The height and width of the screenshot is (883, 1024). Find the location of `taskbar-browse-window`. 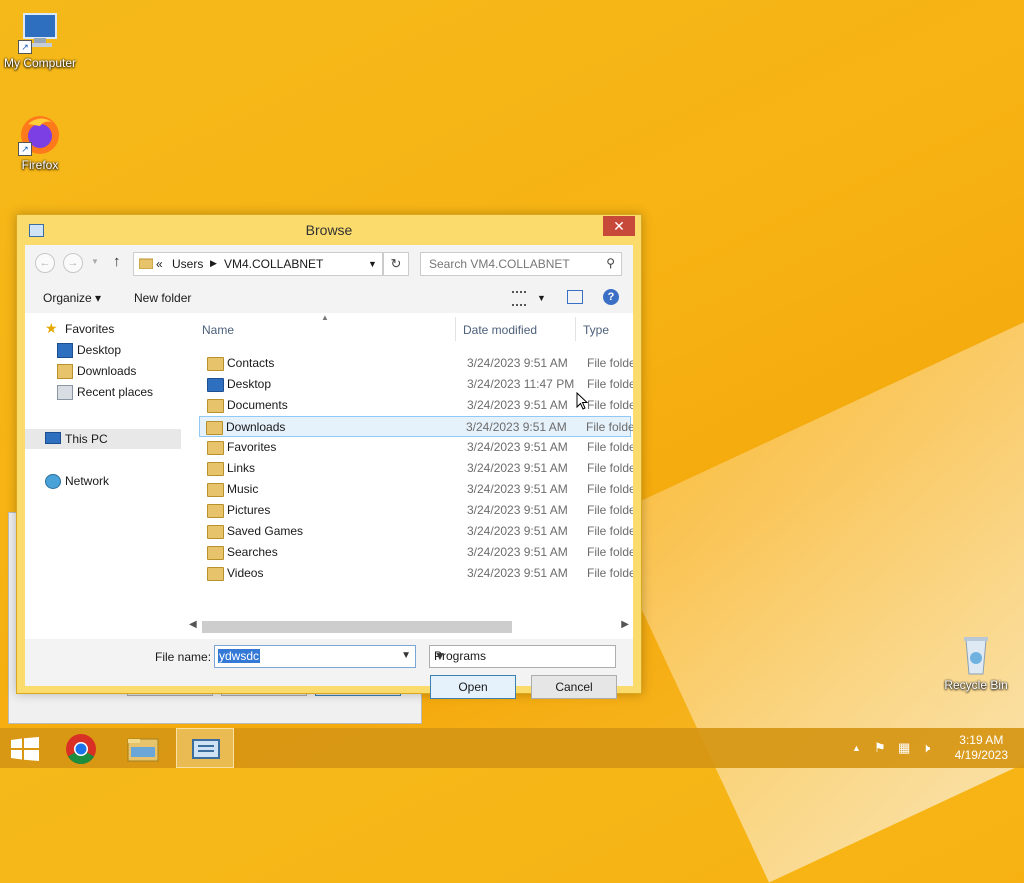

taskbar-browse-window is located at coordinates (205, 748).